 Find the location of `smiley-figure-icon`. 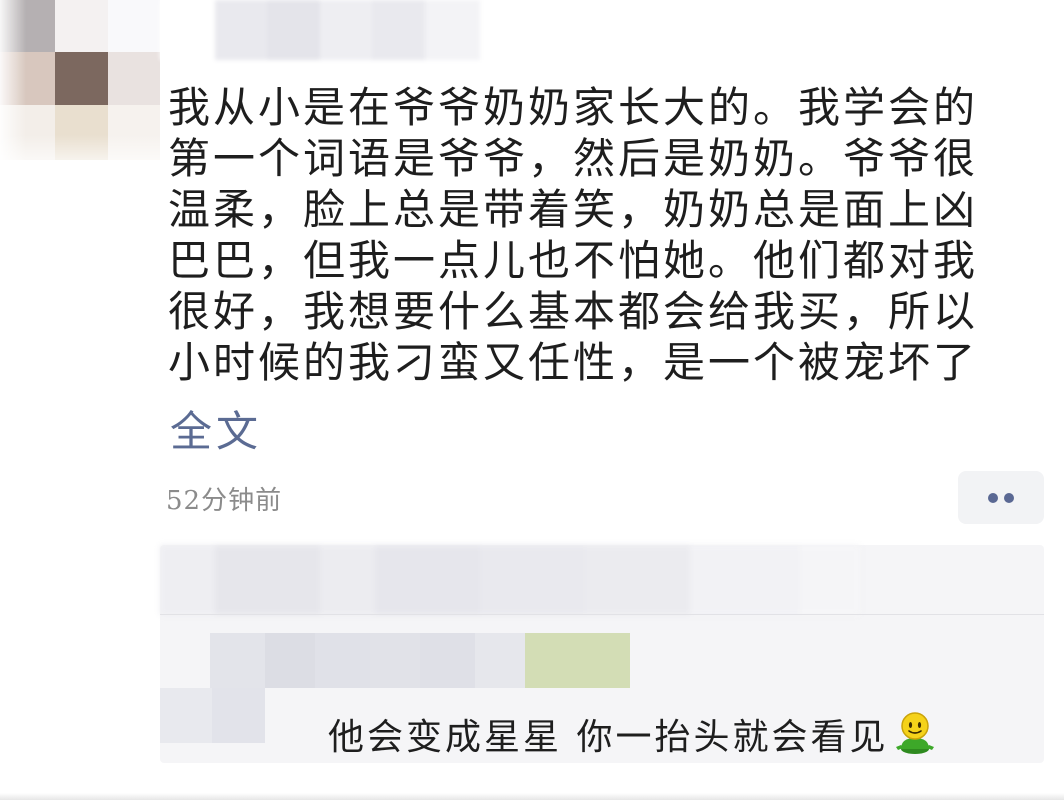

smiley-figure-icon is located at coordinates (915, 733).